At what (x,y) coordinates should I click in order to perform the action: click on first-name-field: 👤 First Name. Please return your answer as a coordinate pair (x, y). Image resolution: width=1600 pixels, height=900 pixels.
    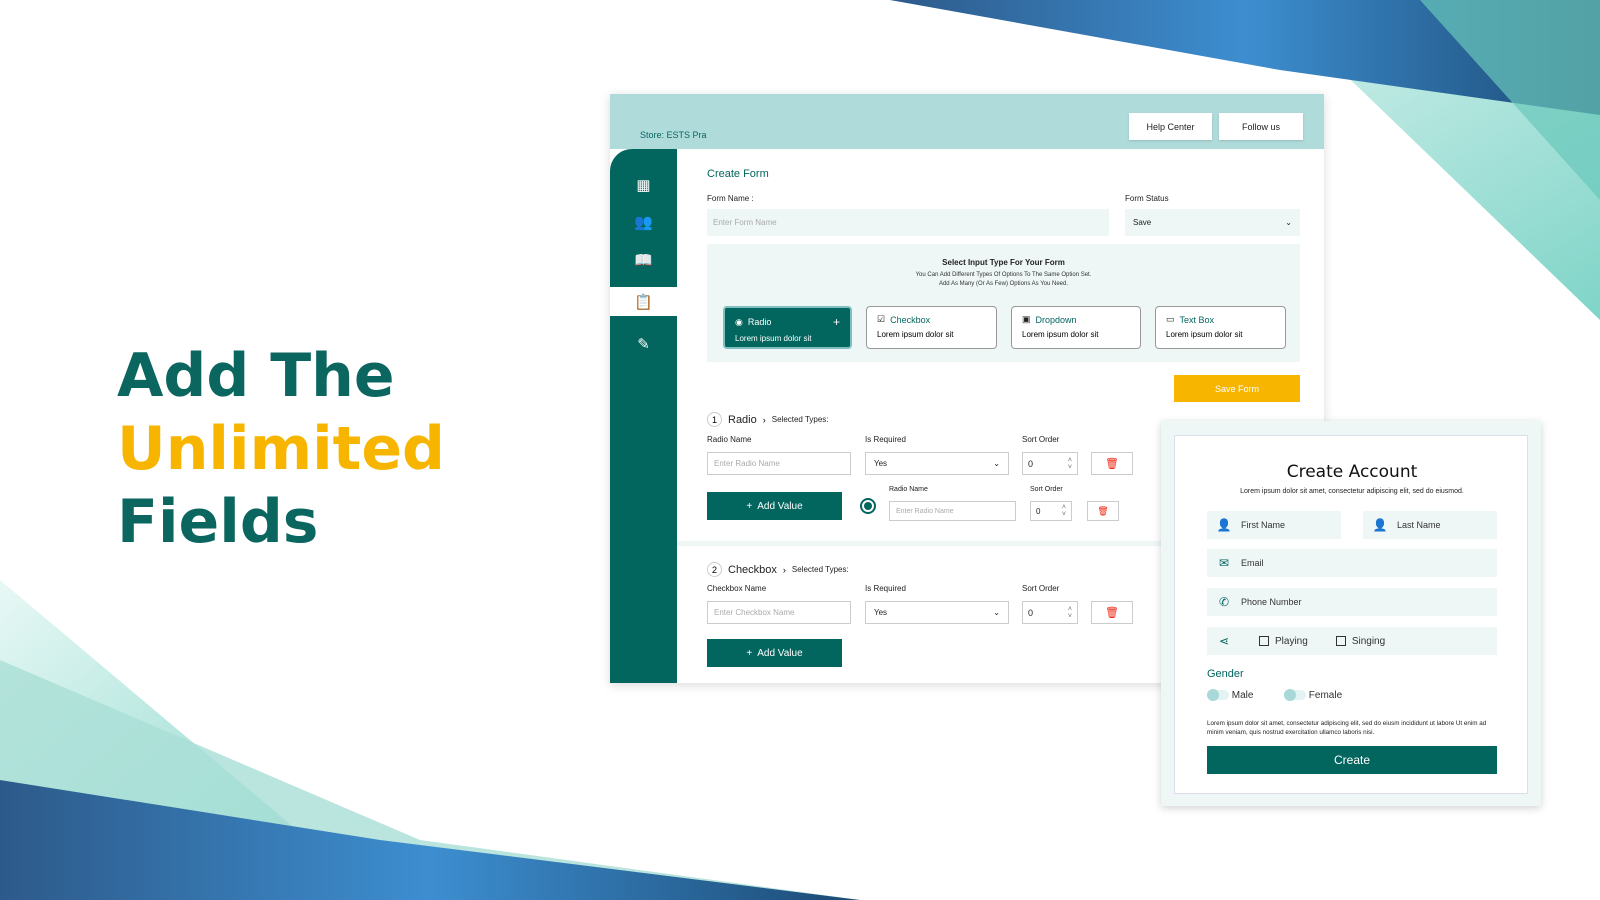
    Looking at the image, I should click on (1274, 525).